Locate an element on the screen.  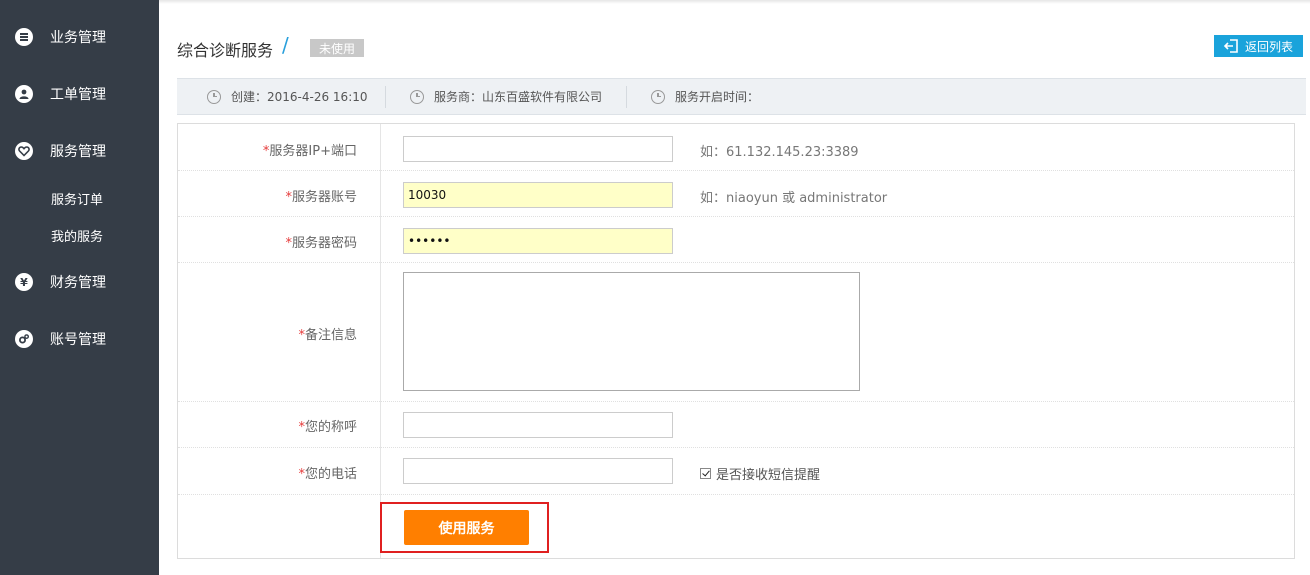
sms-reminder-toggle: 是否接收短信提醒 is located at coordinates (760, 473).